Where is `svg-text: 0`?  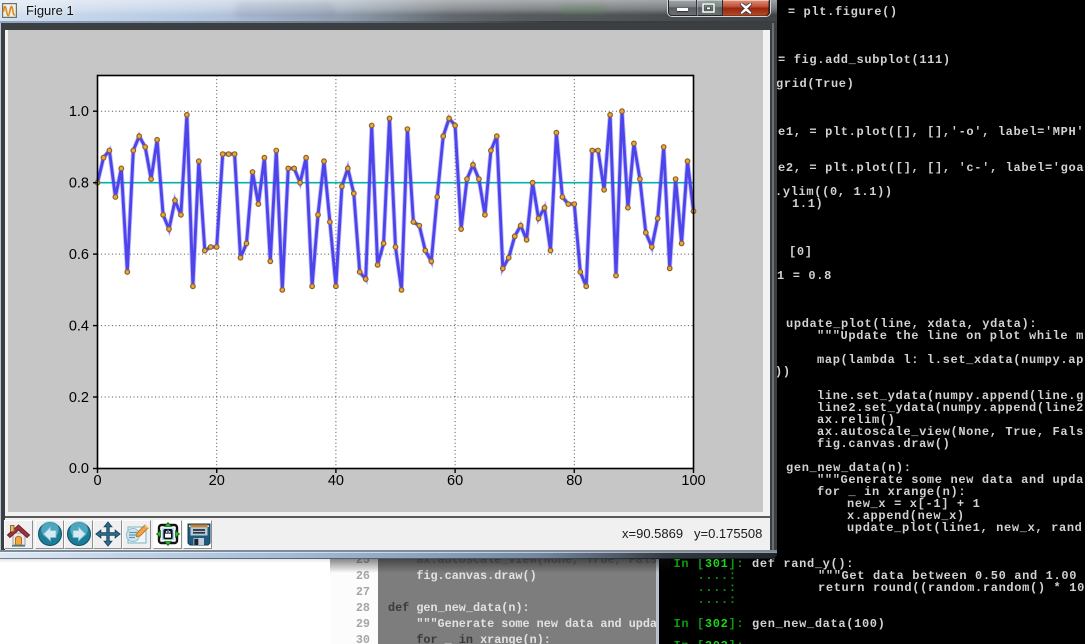 svg-text: 0 is located at coordinates (97, 481).